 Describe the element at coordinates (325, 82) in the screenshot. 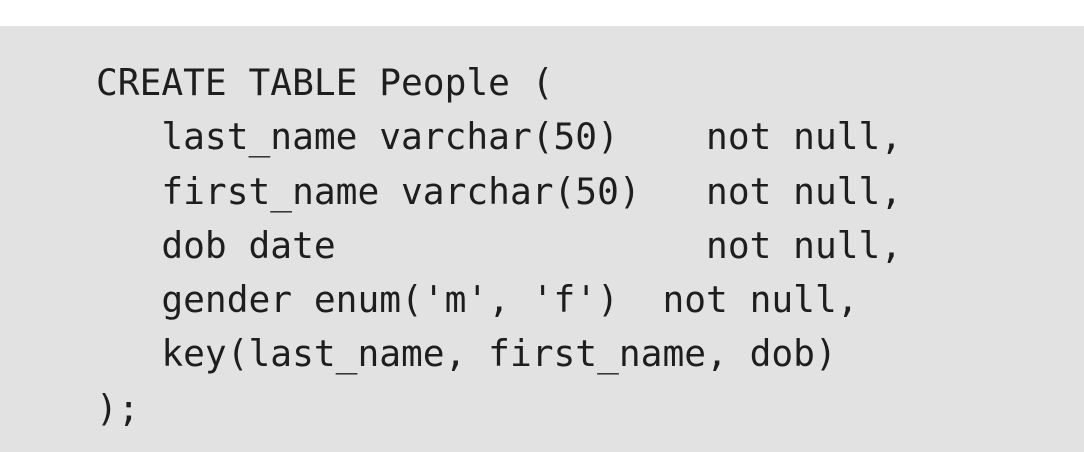

I see `code-line-create-table: CREATE TABLE People (` at that location.